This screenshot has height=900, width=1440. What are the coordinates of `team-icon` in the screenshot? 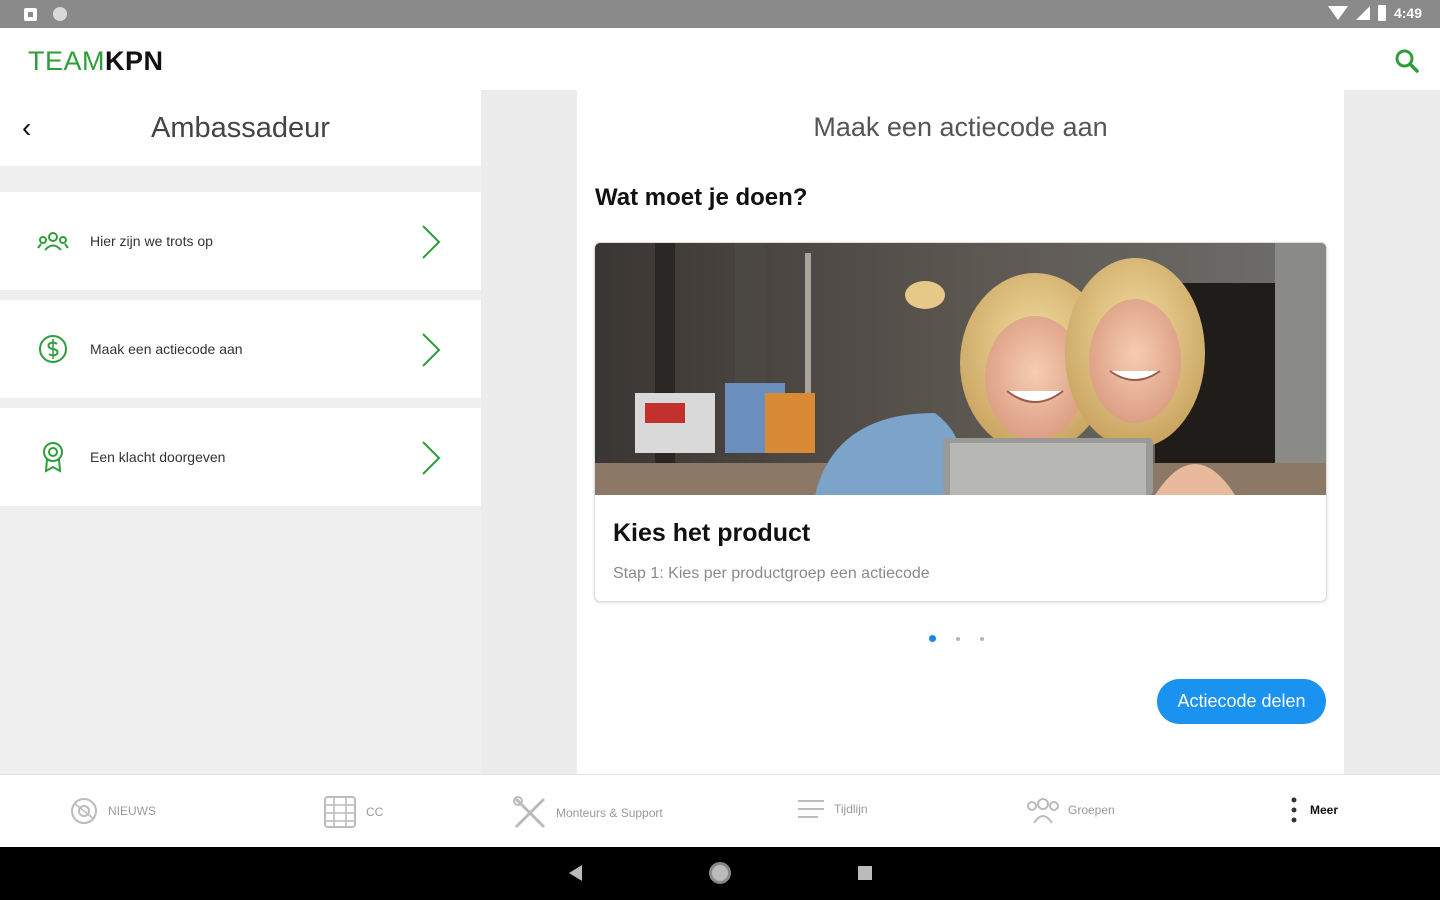 It's located at (53, 241).